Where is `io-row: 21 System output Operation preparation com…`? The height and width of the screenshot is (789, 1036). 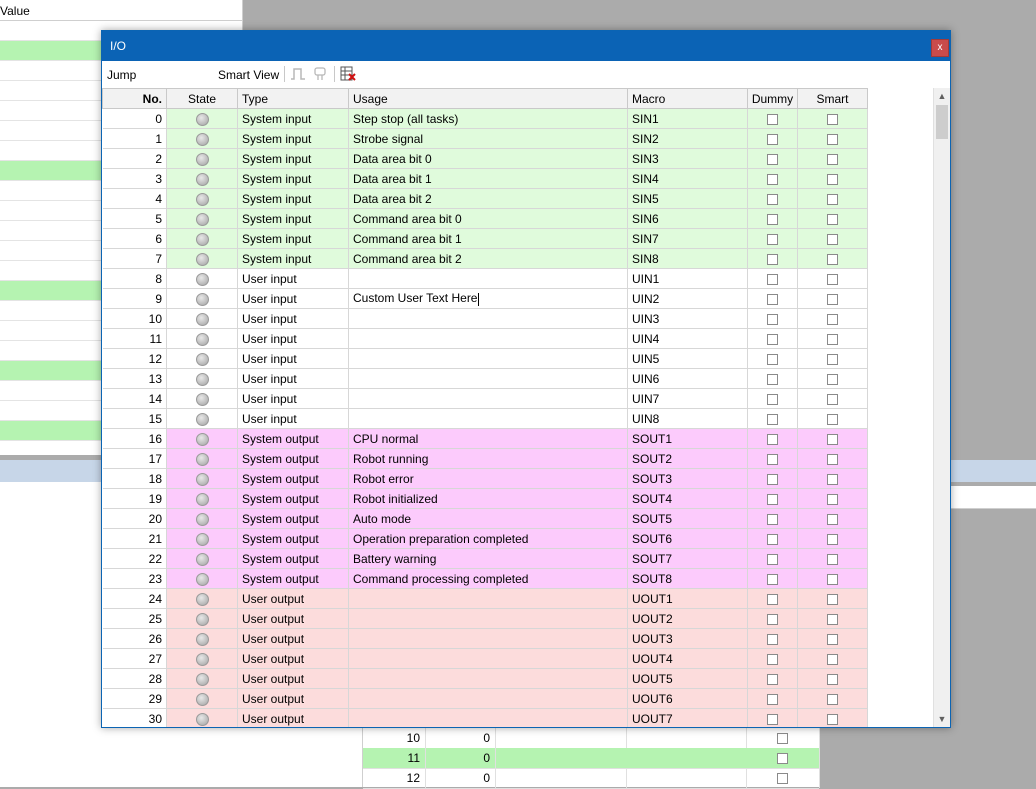
io-row: 21 System output Operation preparation com… is located at coordinates (485, 538).